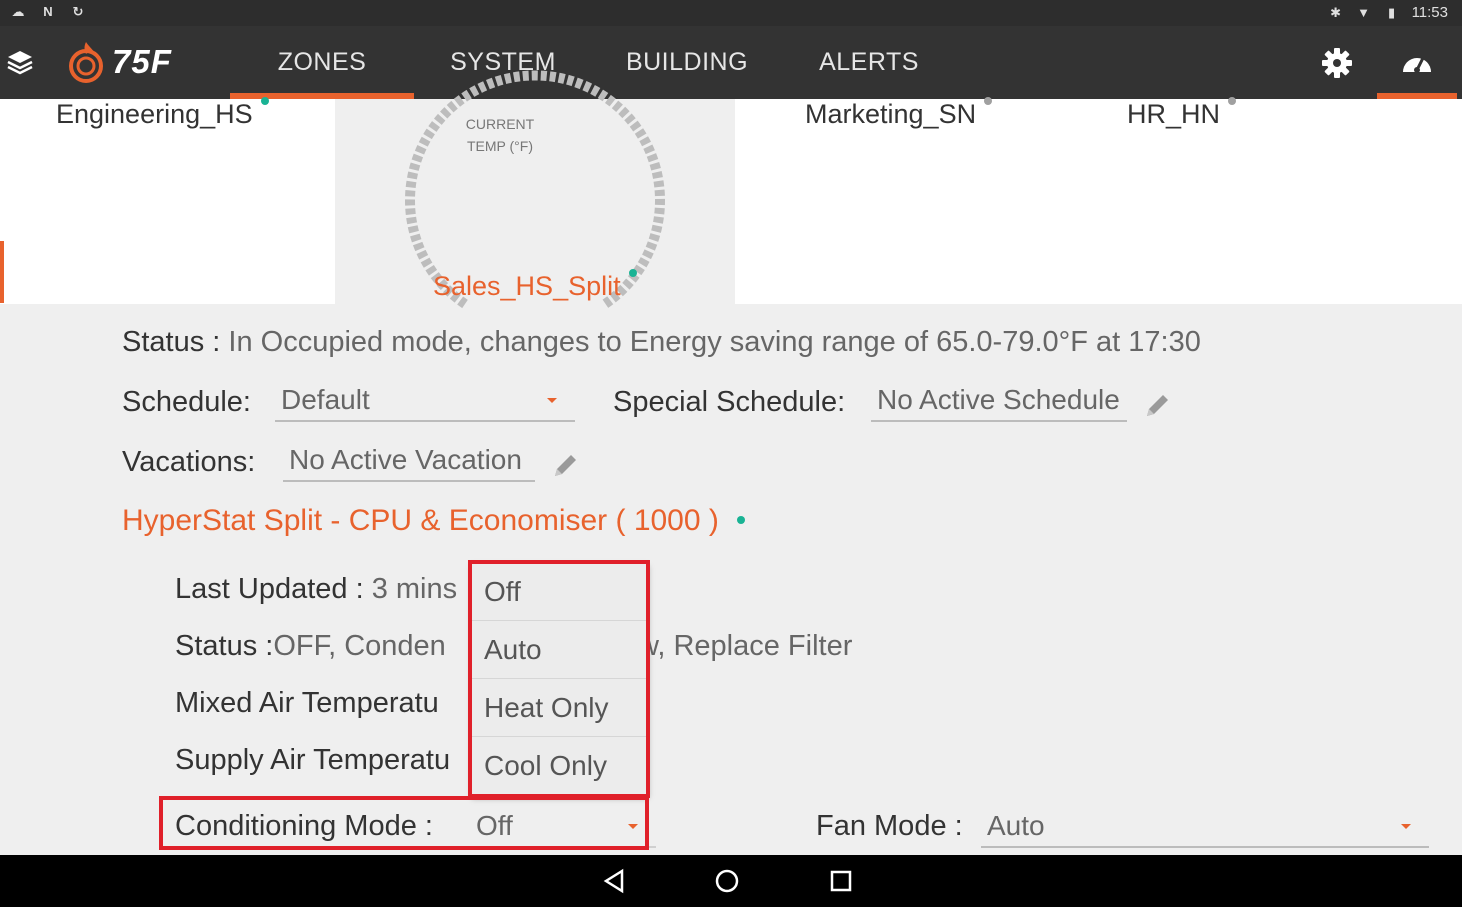 The height and width of the screenshot is (907, 1462). I want to click on android-navigation-bar, so click(731, 881).